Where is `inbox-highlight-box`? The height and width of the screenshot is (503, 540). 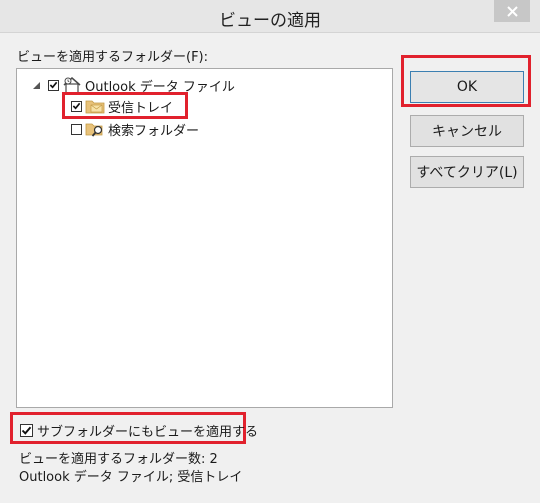
inbox-highlight-box is located at coordinates (125, 105).